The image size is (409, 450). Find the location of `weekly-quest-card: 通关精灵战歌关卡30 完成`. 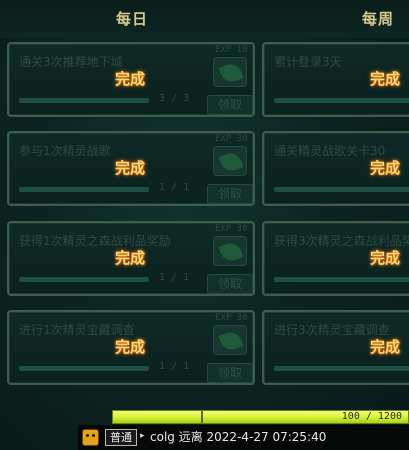

weekly-quest-card: 通关精灵战歌关卡30 完成 is located at coordinates (335, 168).